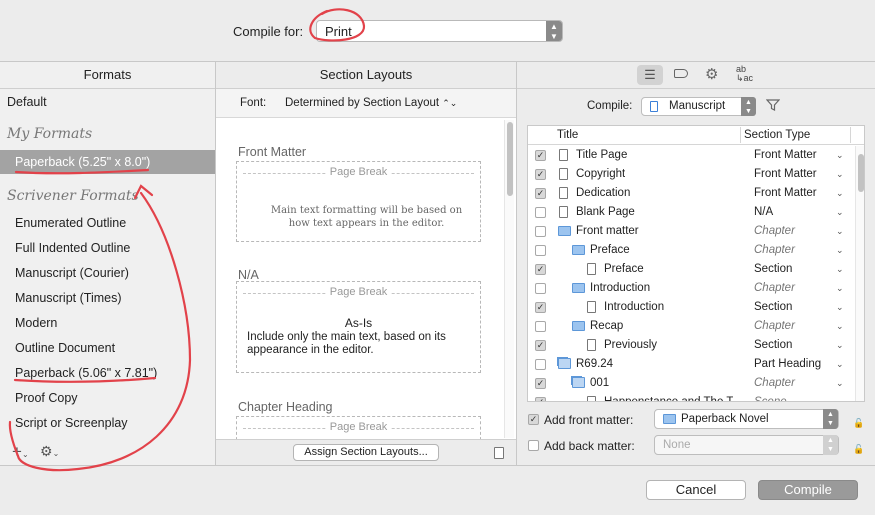  What do you see at coordinates (691, 288) in the screenshot?
I see `table-row: Introduction Chapter ⌄` at bounding box center [691, 288].